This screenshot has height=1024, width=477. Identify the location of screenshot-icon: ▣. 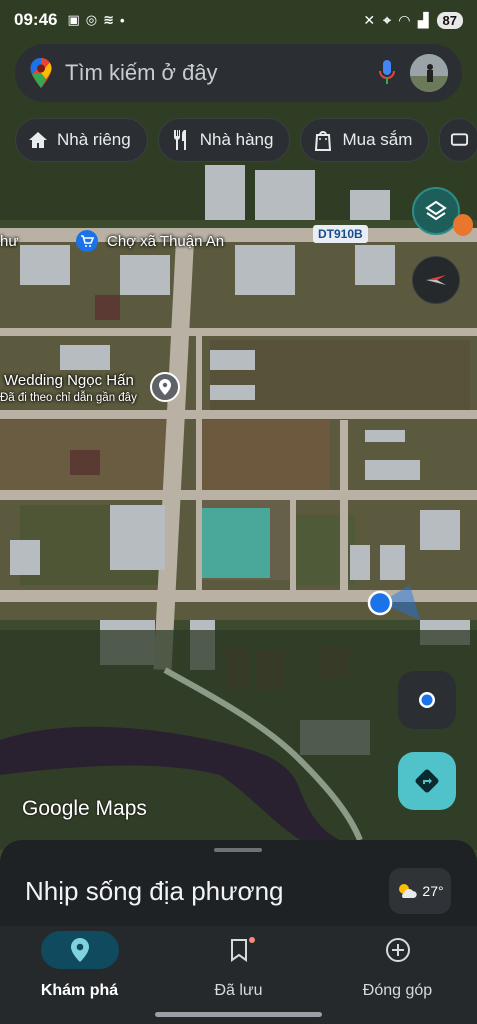
(73, 19).